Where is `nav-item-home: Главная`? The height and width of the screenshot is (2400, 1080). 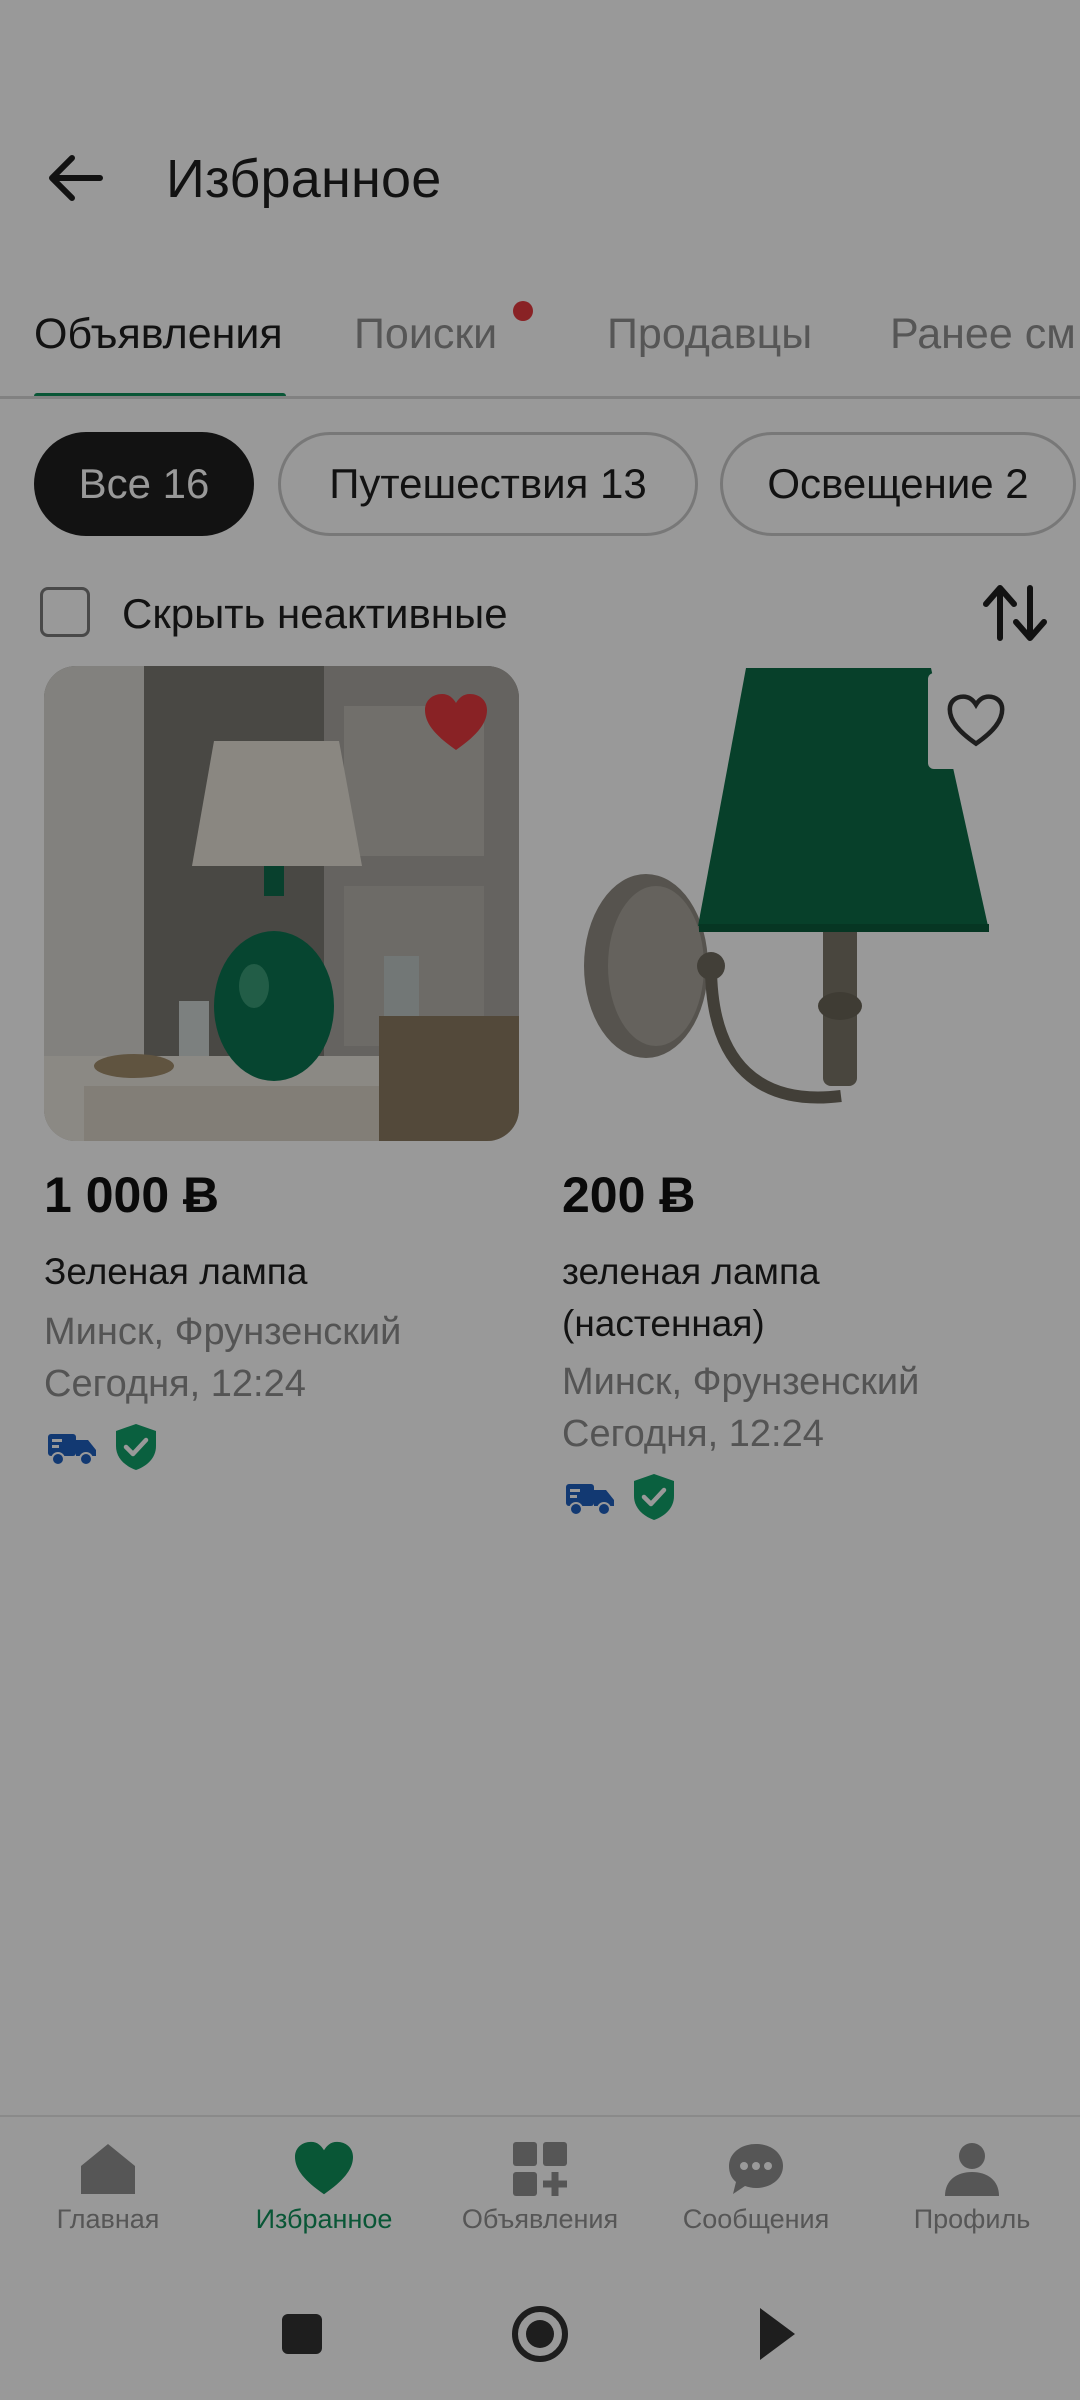 nav-item-home: Главная is located at coordinates (108, 2187).